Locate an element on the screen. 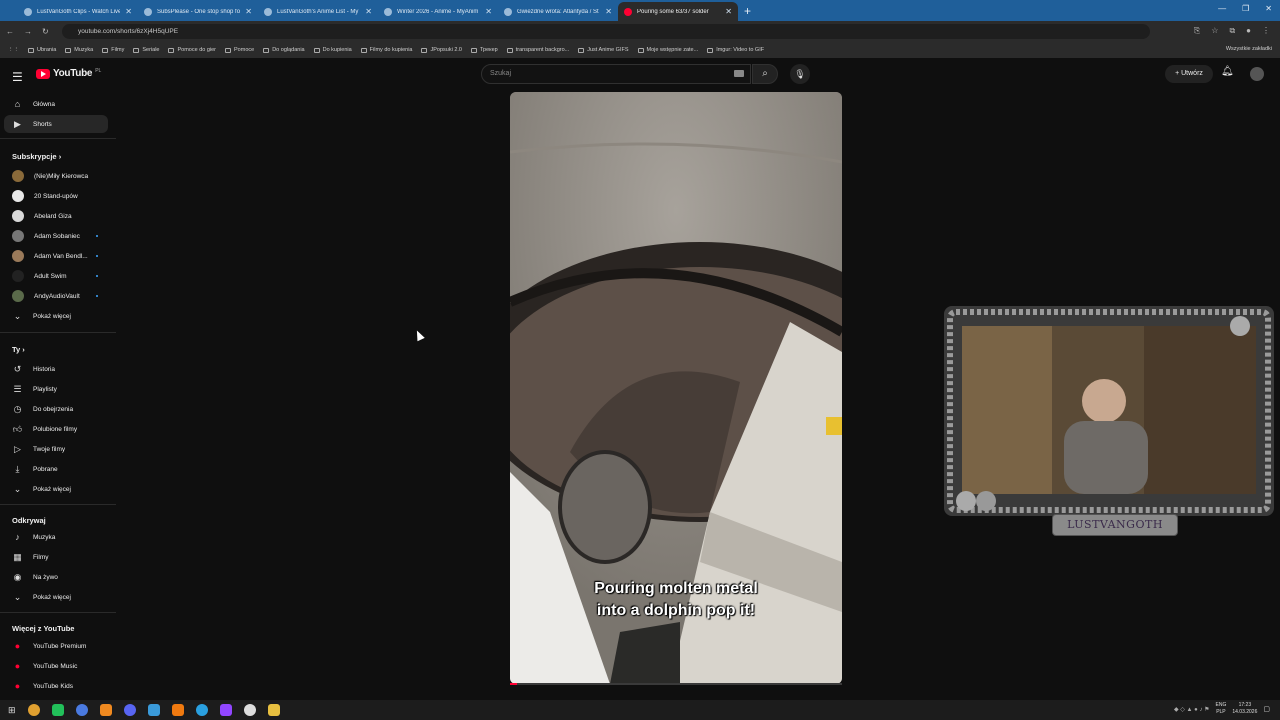 This screenshot has height=720, width=1280. voice-search-button: 🎙︎ is located at coordinates (800, 74).